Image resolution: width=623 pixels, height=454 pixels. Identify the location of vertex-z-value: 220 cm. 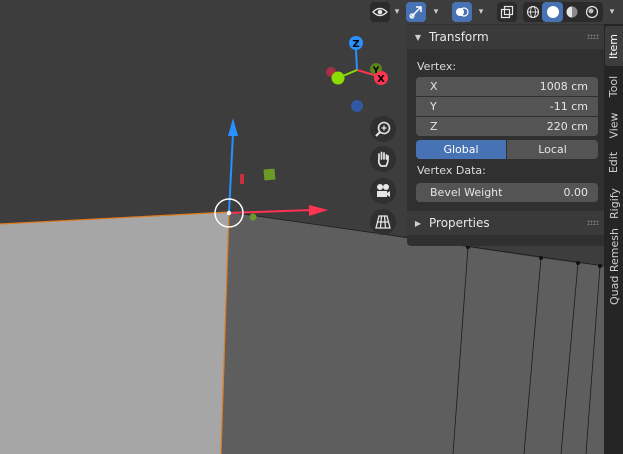
(567, 126).